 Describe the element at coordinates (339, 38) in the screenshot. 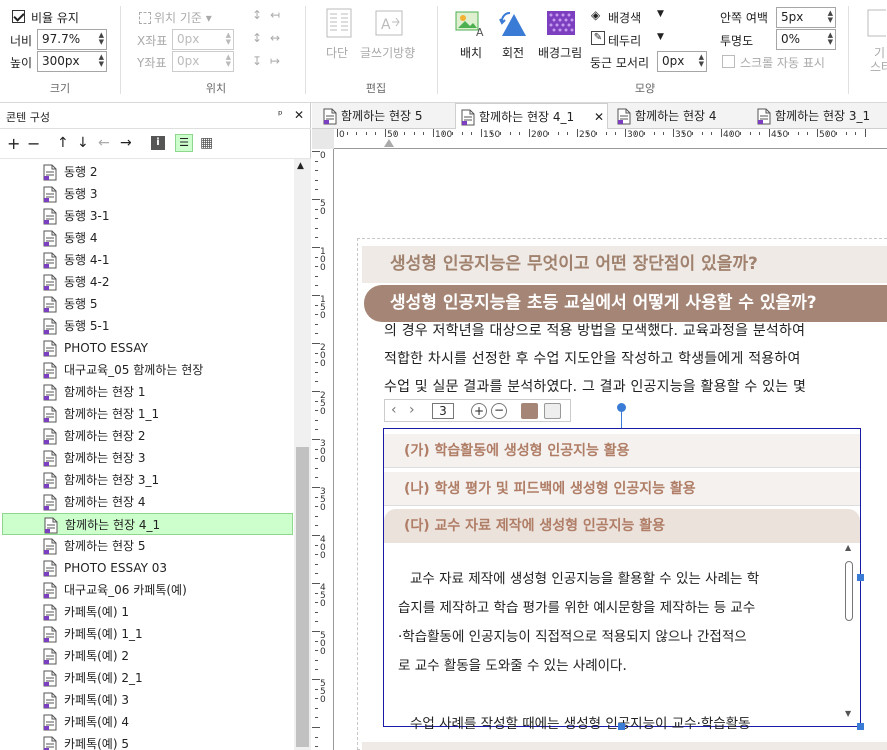

I see `columns-button: 다단` at that location.